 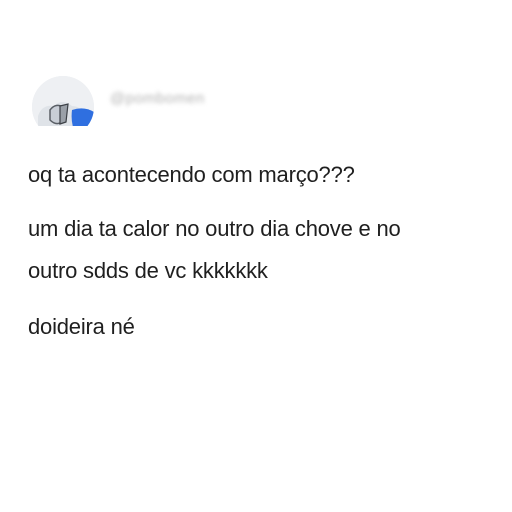 I want to click on tweet-header: @pombomen, so click(x=262, y=101).